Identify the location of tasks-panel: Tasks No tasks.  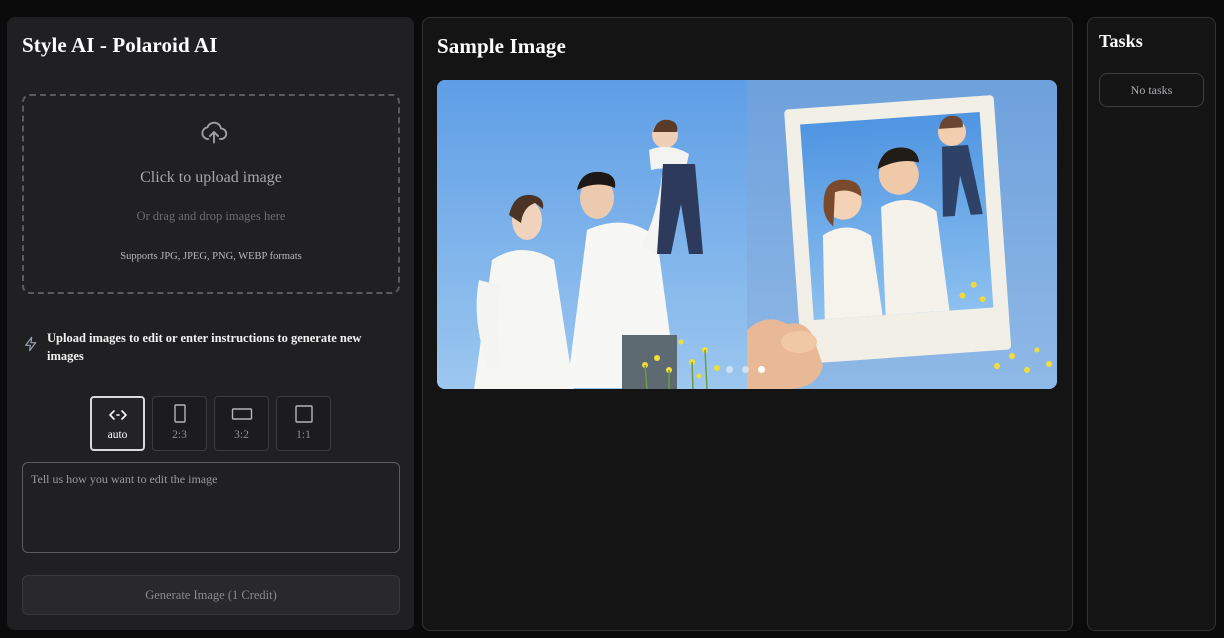
(1151, 324).